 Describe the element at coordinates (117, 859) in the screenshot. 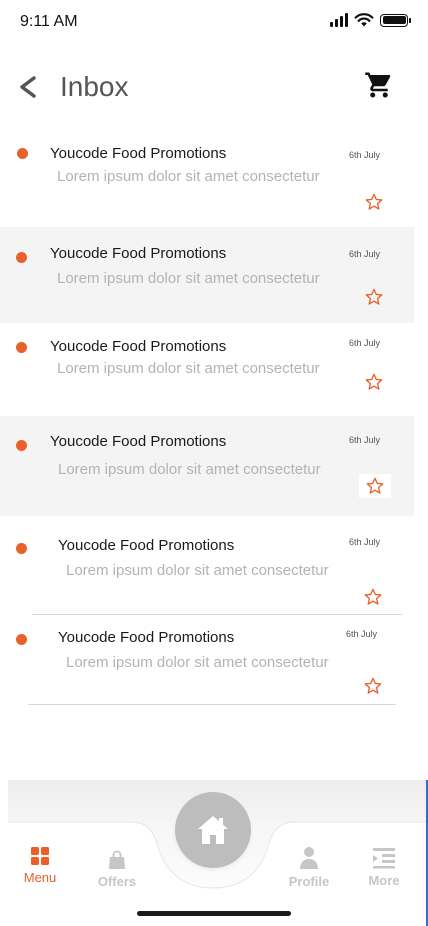

I see `shopping-bag-icon` at that location.